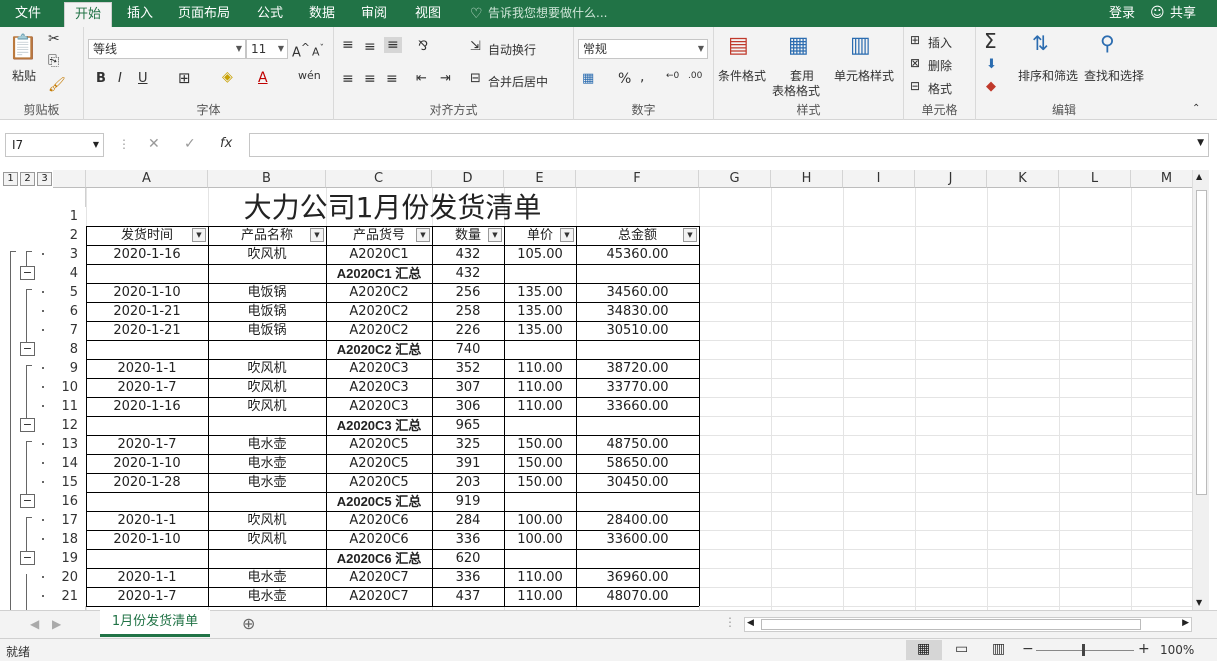 The image size is (1217, 661). I want to click on merge-icon: ⊟, so click(475, 78).